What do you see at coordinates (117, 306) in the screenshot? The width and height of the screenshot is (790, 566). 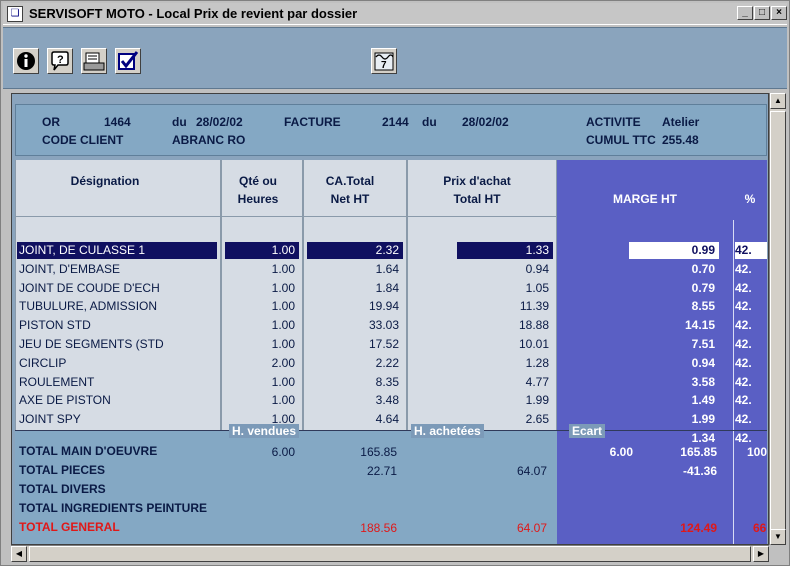 I see `row-designation: TUBULURE, ADMISSION` at bounding box center [117, 306].